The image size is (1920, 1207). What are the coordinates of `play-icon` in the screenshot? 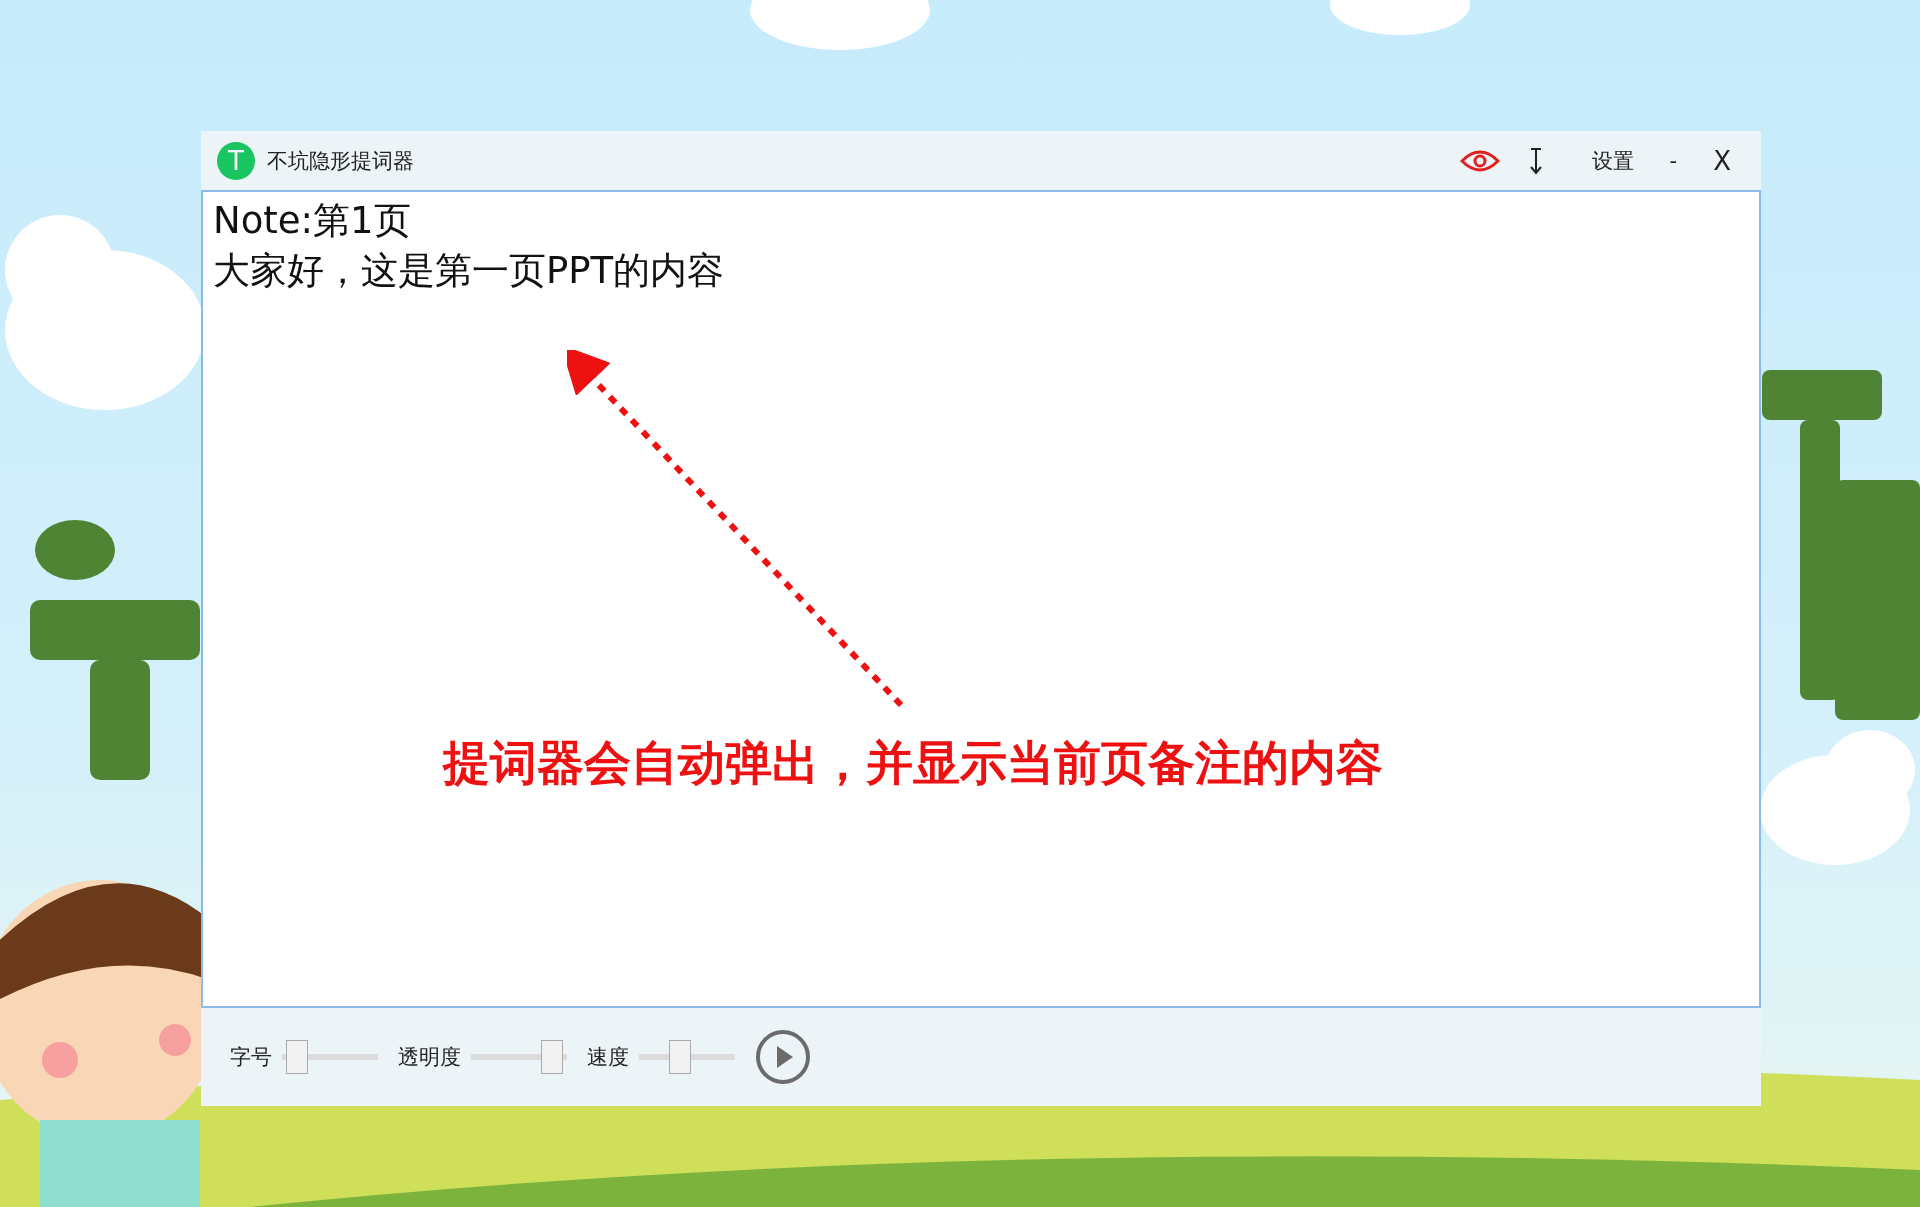 It's located at (783, 1057).